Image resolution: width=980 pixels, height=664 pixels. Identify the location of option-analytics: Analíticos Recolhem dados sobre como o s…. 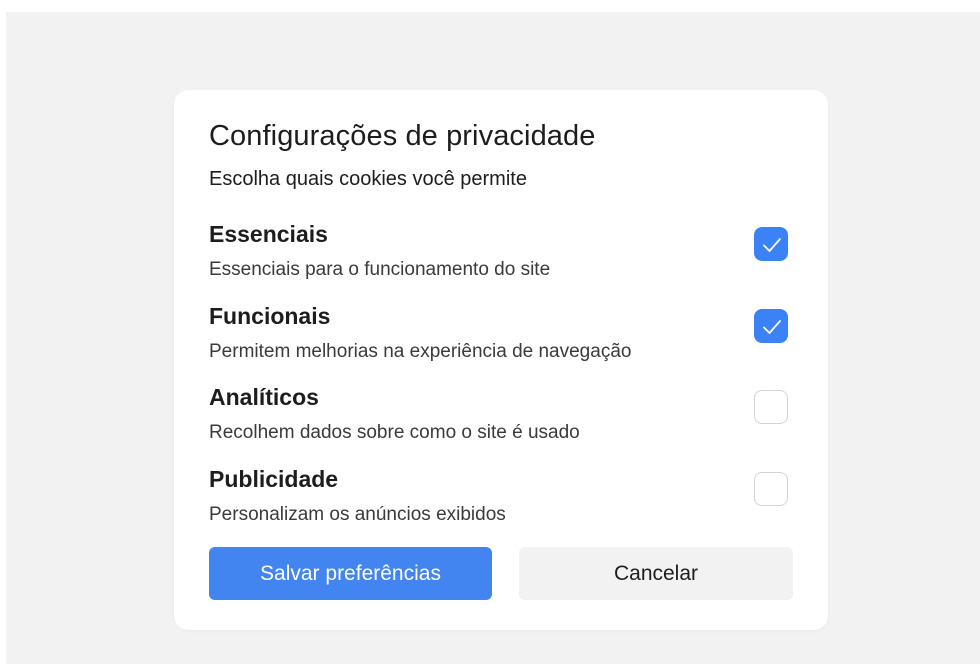
(501, 419).